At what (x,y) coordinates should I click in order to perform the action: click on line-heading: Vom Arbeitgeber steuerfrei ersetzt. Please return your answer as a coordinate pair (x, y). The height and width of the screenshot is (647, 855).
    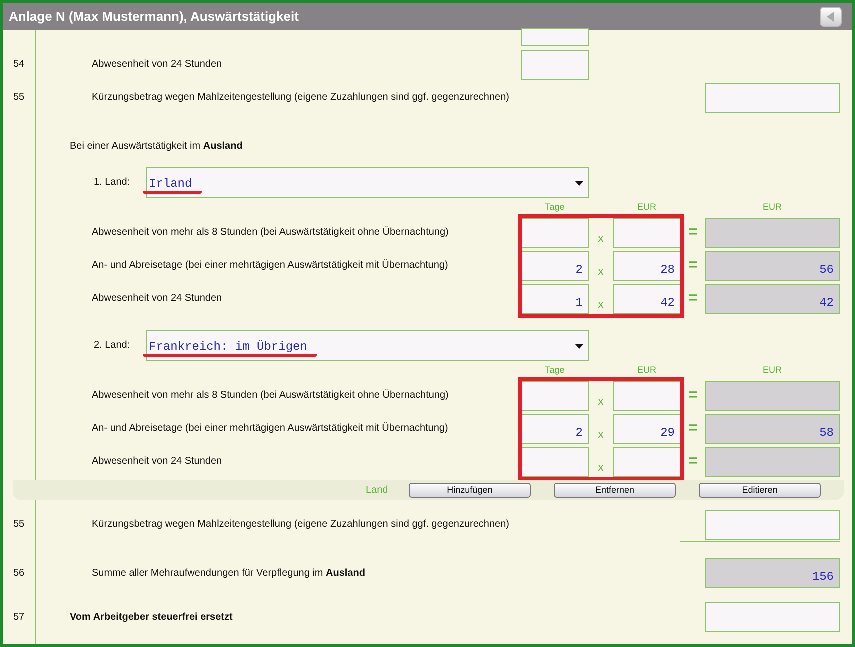
    Looking at the image, I should click on (151, 617).